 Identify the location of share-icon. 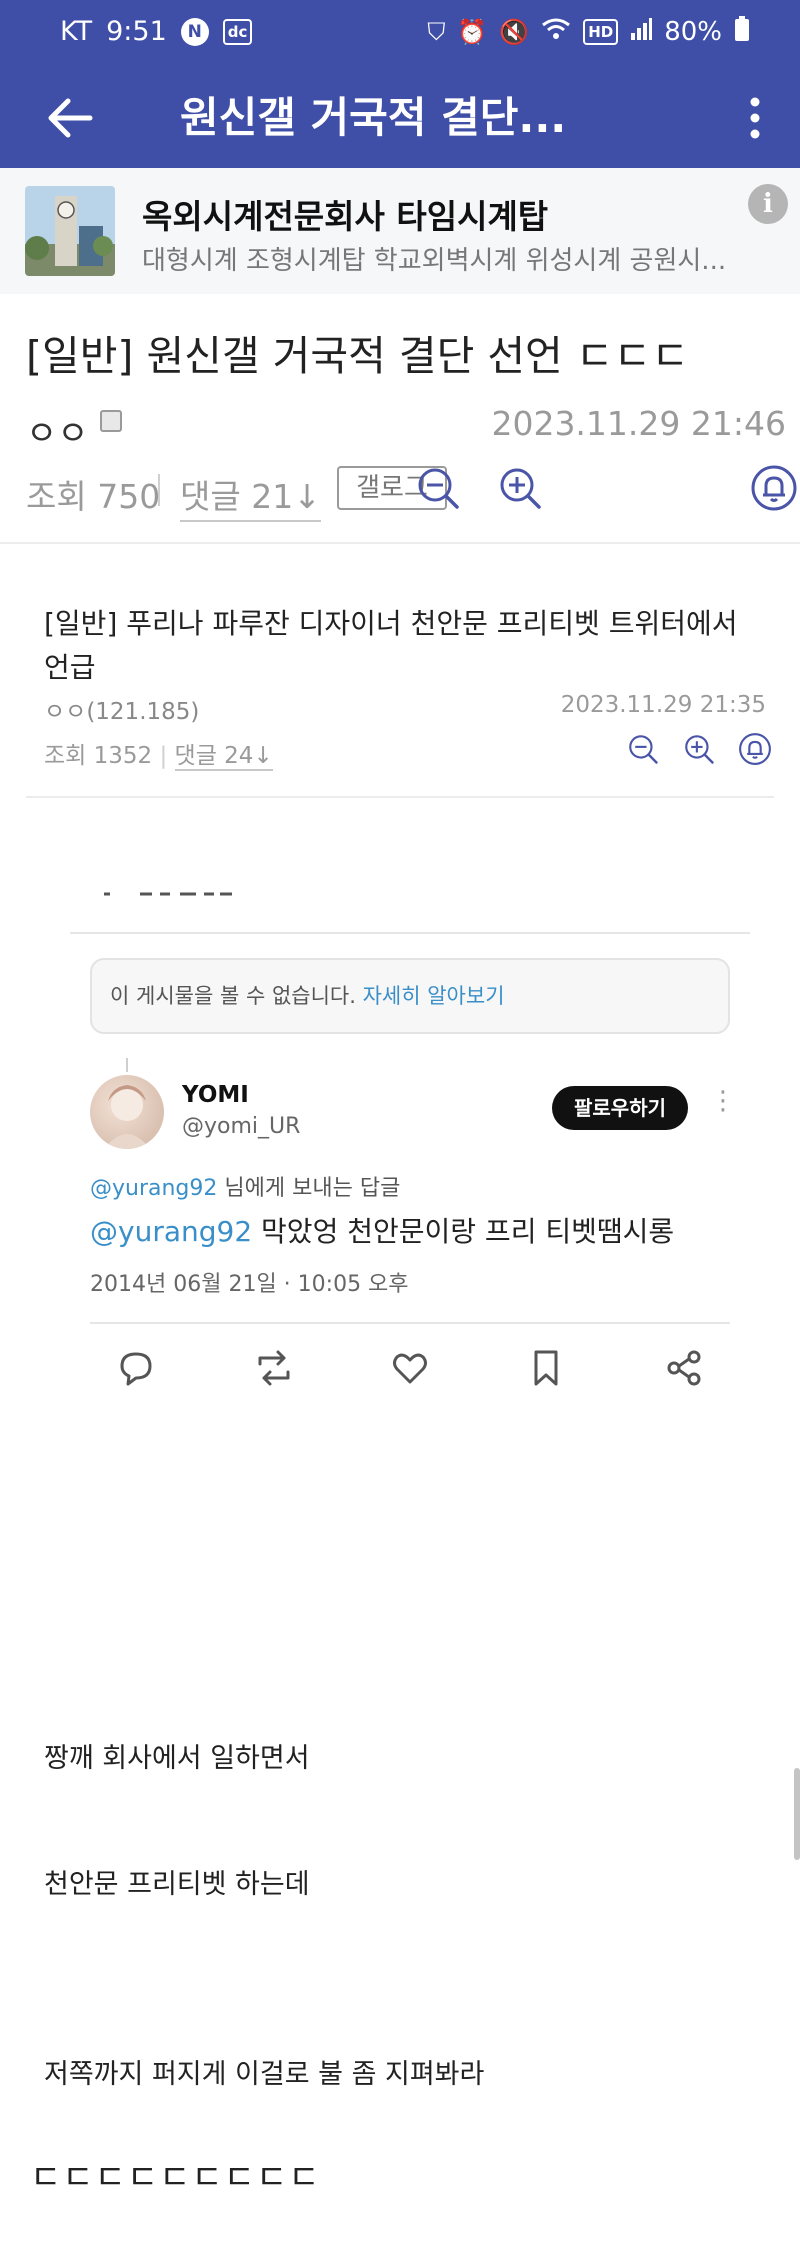
(684, 1368).